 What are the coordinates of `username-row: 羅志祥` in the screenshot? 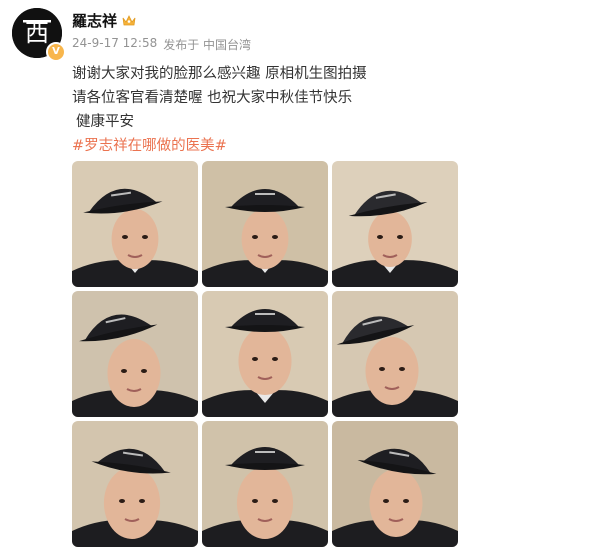 It's located at (104, 20).